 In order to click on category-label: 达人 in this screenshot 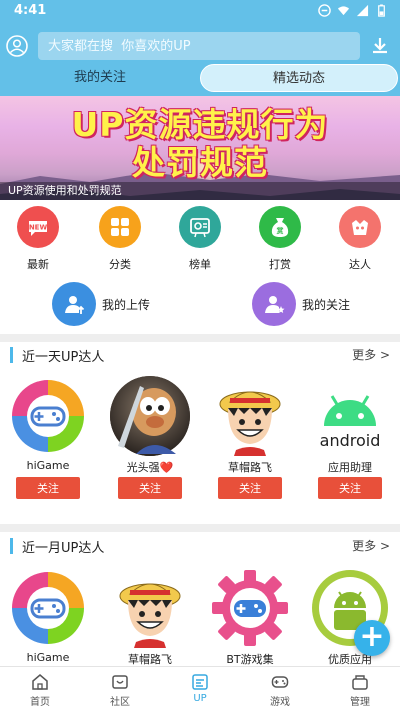, I will do `click(360, 264)`.